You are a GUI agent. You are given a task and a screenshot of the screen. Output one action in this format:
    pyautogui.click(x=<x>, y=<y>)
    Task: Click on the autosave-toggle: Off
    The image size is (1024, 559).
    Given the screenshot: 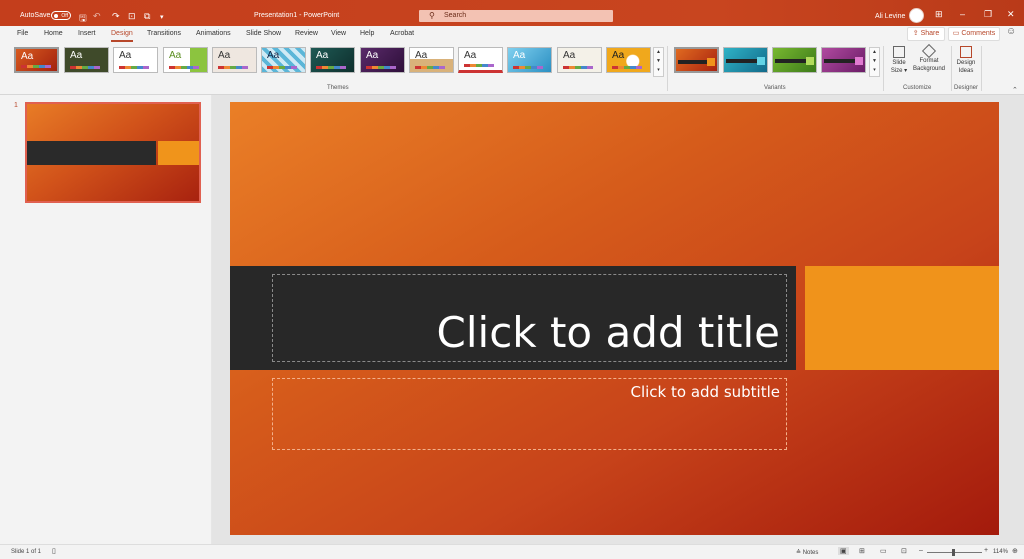 What is the action you would take?
    pyautogui.click(x=61, y=15)
    